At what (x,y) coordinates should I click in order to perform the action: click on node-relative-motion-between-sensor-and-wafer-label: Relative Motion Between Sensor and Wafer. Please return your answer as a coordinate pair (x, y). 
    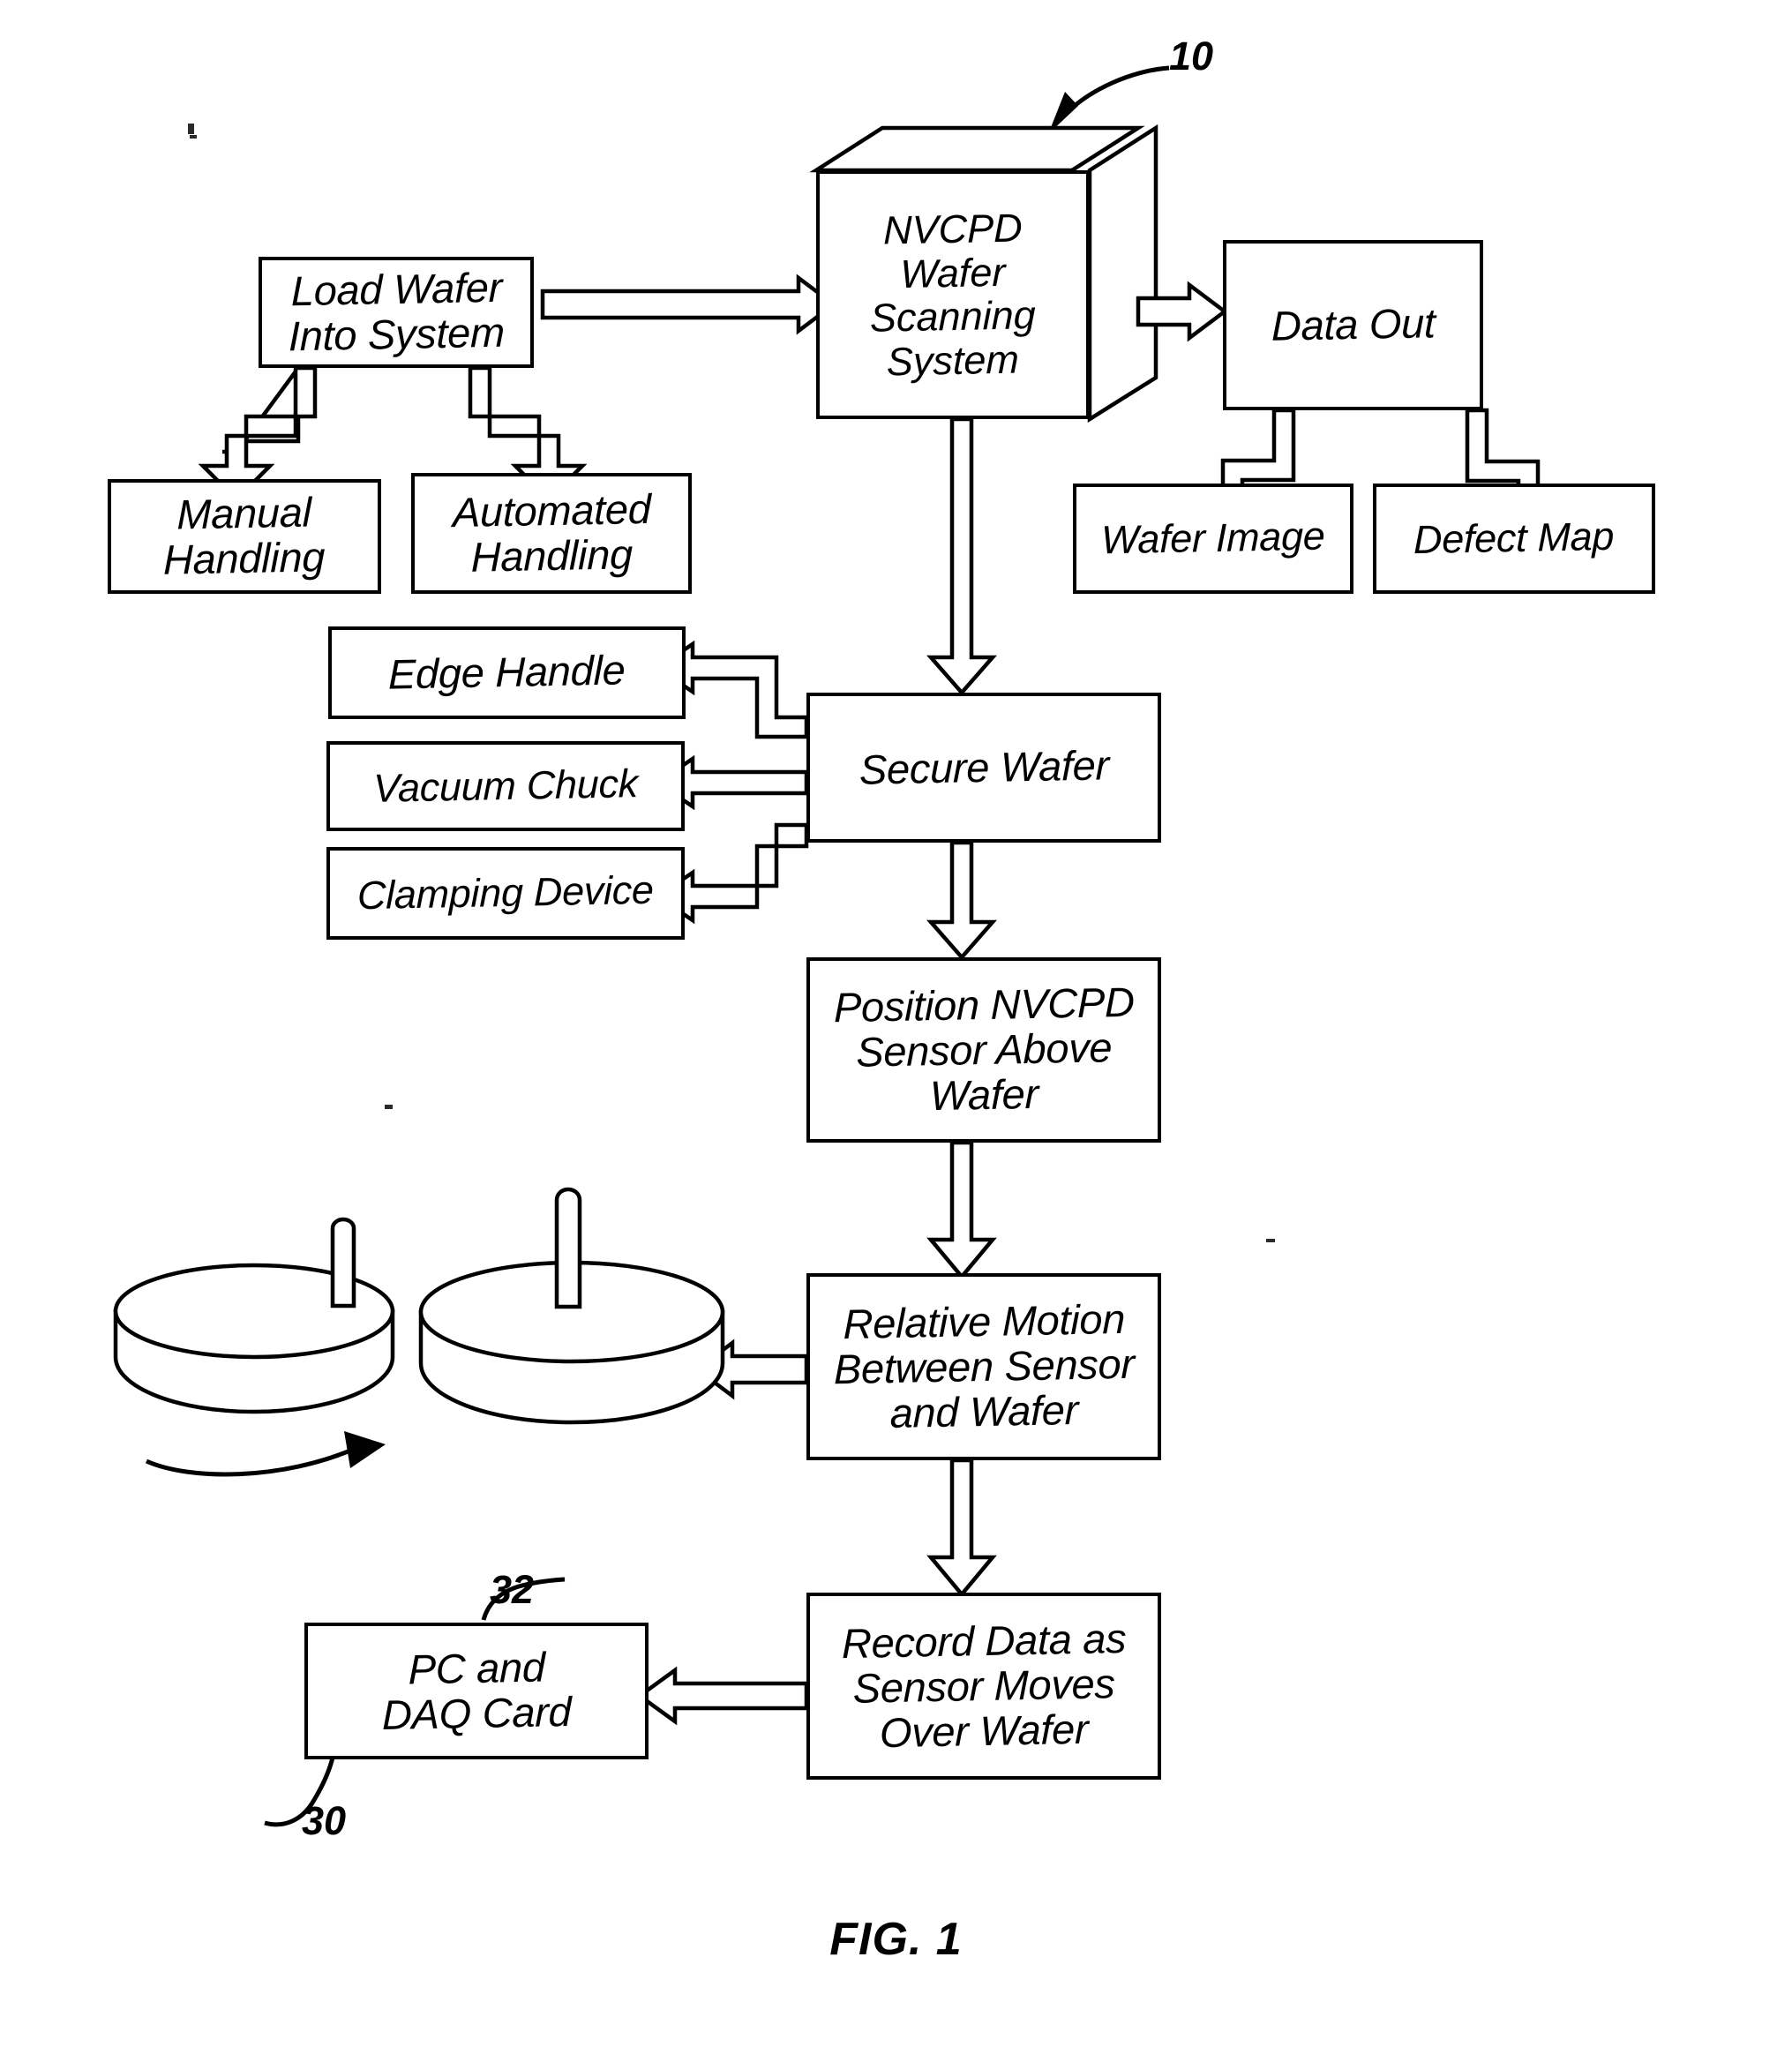
    Looking at the image, I should click on (984, 1365).